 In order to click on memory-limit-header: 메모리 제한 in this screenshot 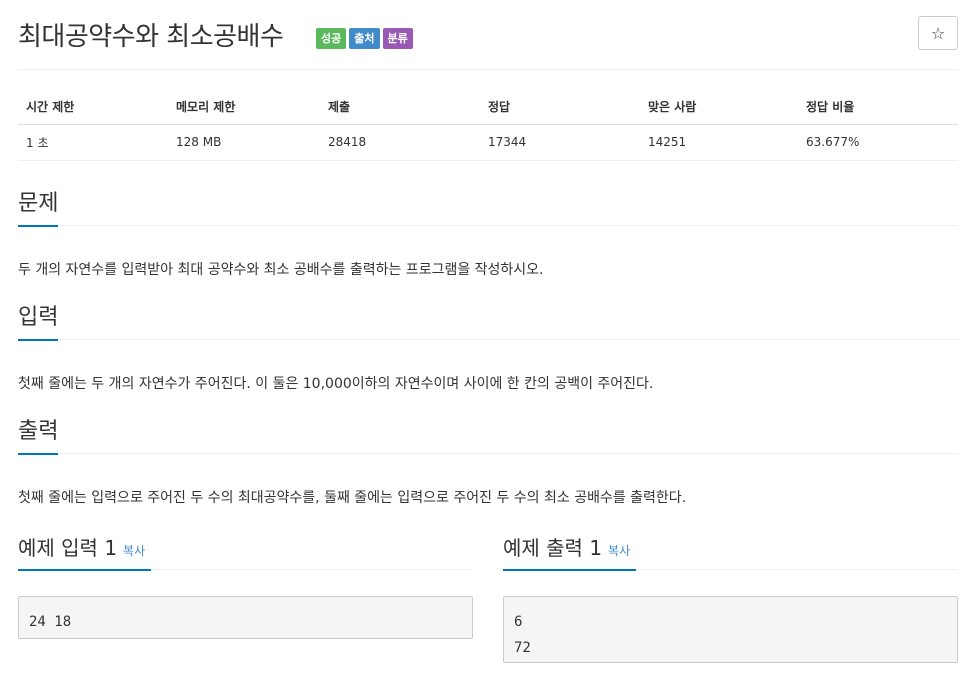, I will do `click(244, 107)`.